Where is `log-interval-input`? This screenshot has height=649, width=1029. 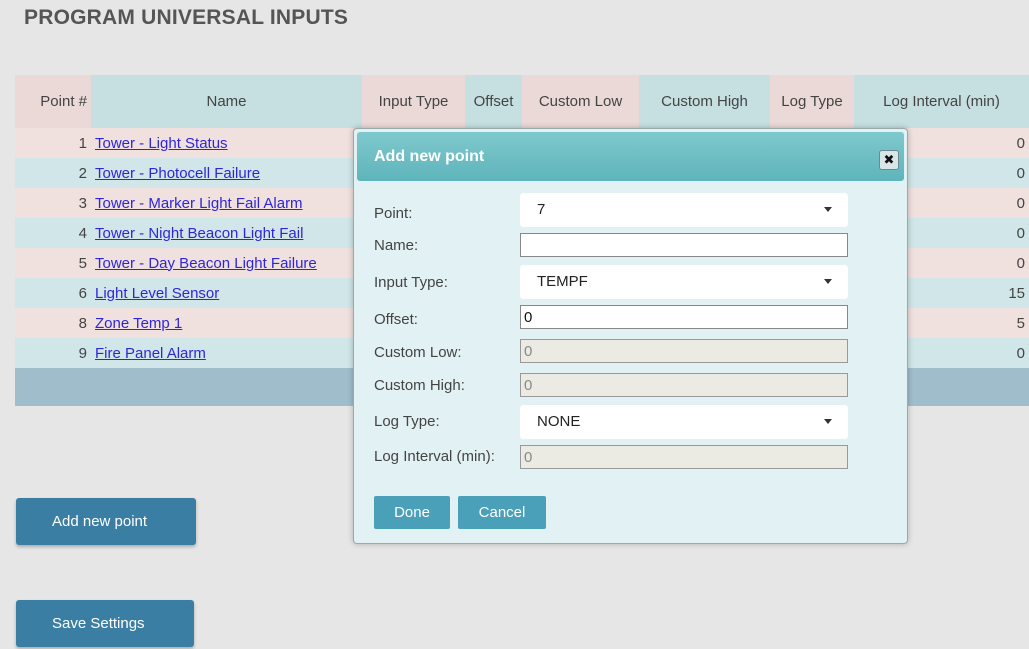
log-interval-input is located at coordinates (684, 457).